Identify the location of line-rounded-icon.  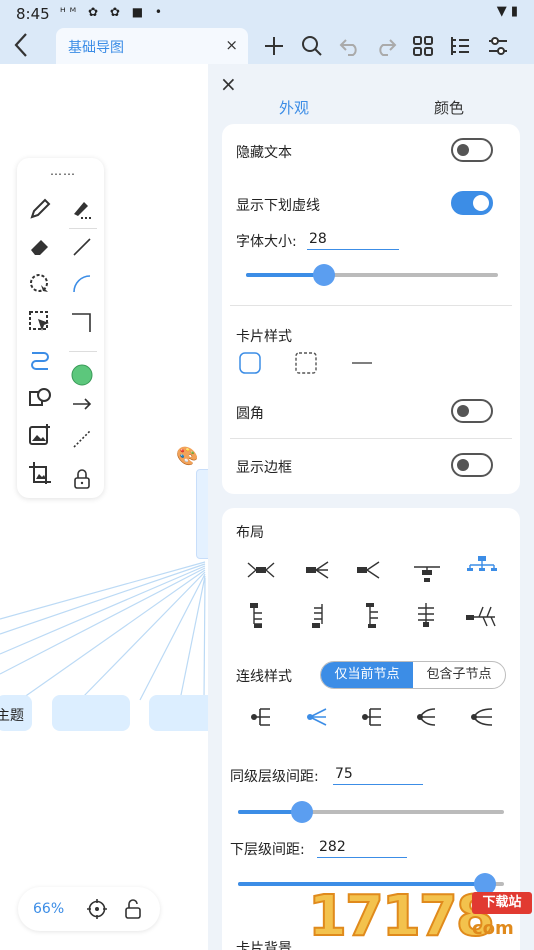
(482, 717).